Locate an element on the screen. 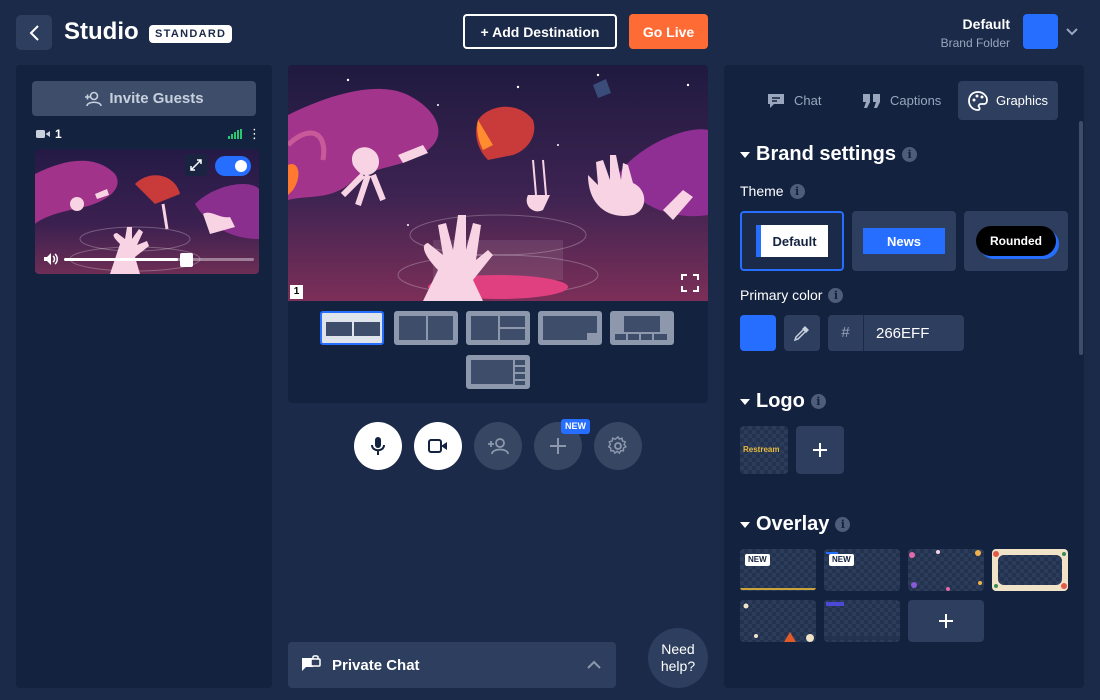 This screenshot has width=1100, height=700. participant-number: 1 is located at coordinates (296, 292).